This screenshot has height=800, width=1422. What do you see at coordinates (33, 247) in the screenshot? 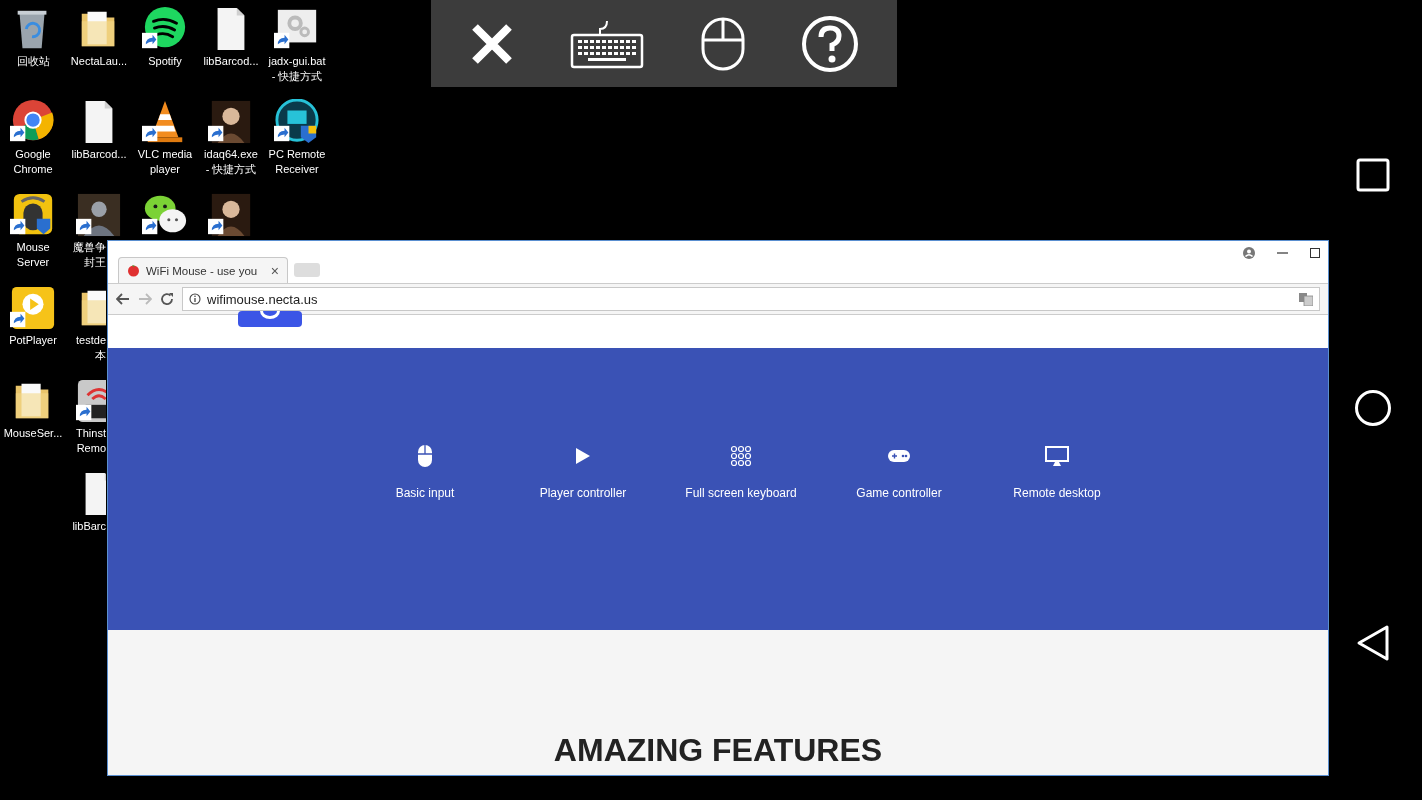
I see `icon-label: Mouse` at bounding box center [33, 247].